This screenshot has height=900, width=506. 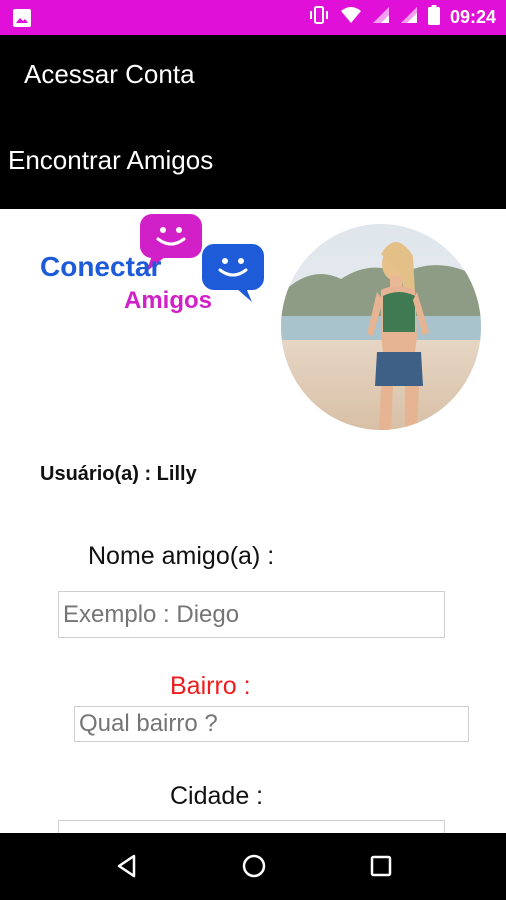 What do you see at coordinates (381, 868) in the screenshot?
I see `recents-icon` at bounding box center [381, 868].